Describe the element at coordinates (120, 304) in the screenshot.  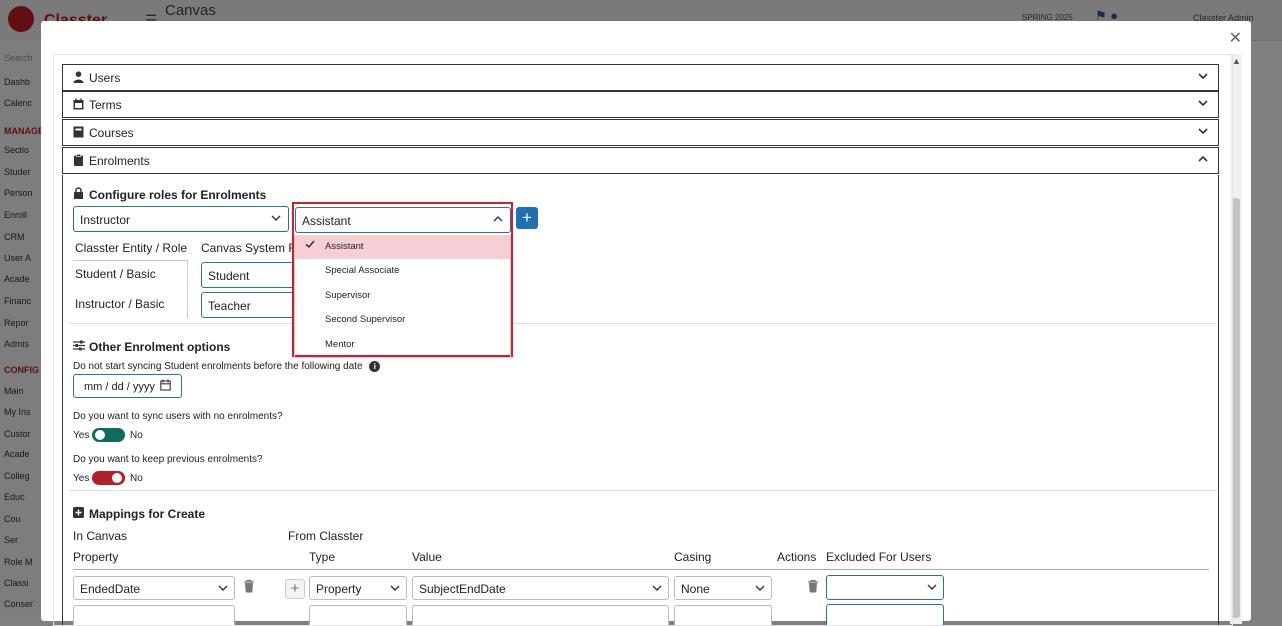
I see `role-row-entity: Instructor / Basic` at that location.